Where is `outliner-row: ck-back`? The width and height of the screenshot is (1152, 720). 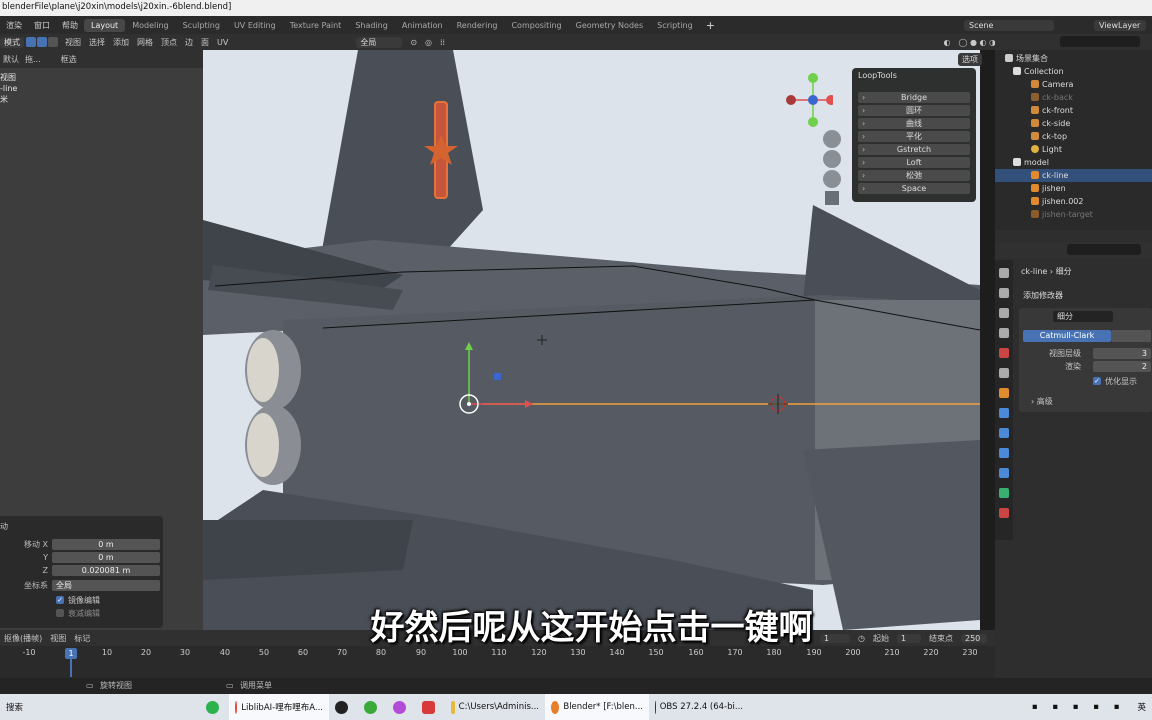
outliner-row: ck-back is located at coordinates (1073, 97).